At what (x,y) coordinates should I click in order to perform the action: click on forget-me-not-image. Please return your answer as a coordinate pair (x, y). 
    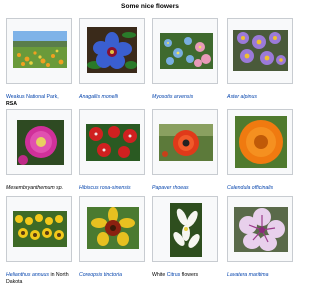
    Looking at the image, I should click on (186, 51).